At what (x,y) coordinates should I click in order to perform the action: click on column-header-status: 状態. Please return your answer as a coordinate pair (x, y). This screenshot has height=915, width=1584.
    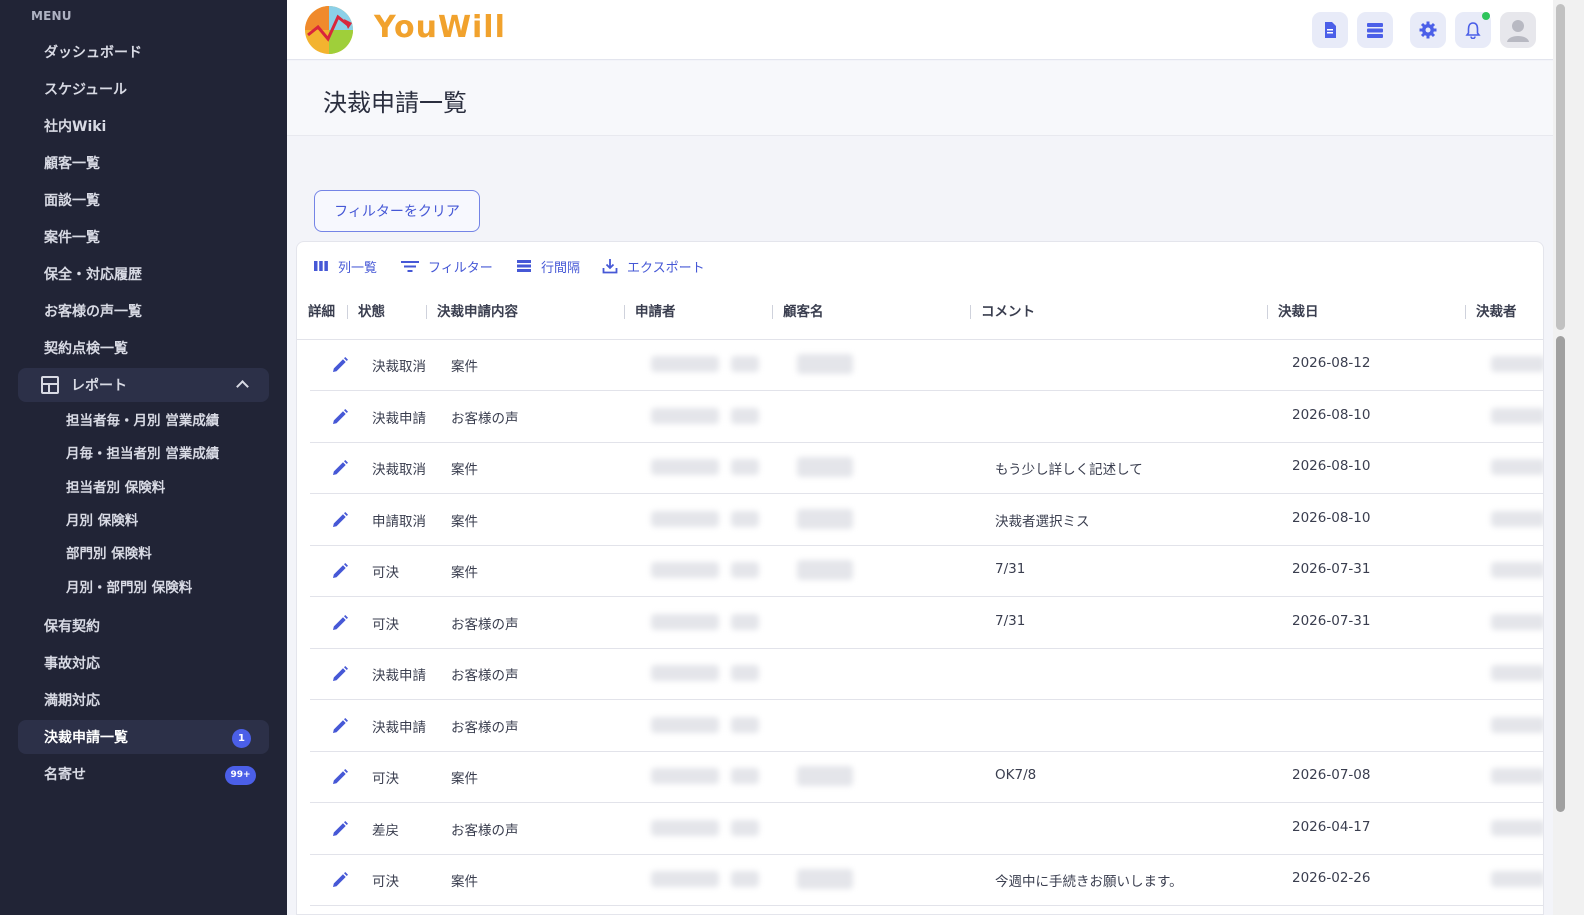
    Looking at the image, I should click on (371, 312).